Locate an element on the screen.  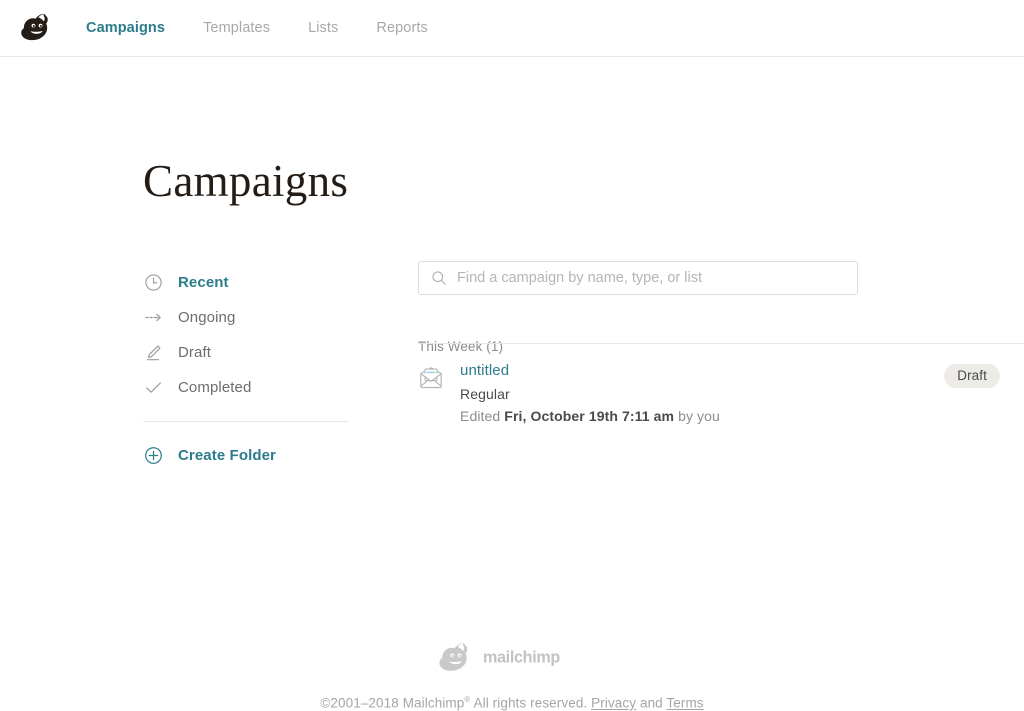
edited-prefix: Edited is located at coordinates (482, 416).